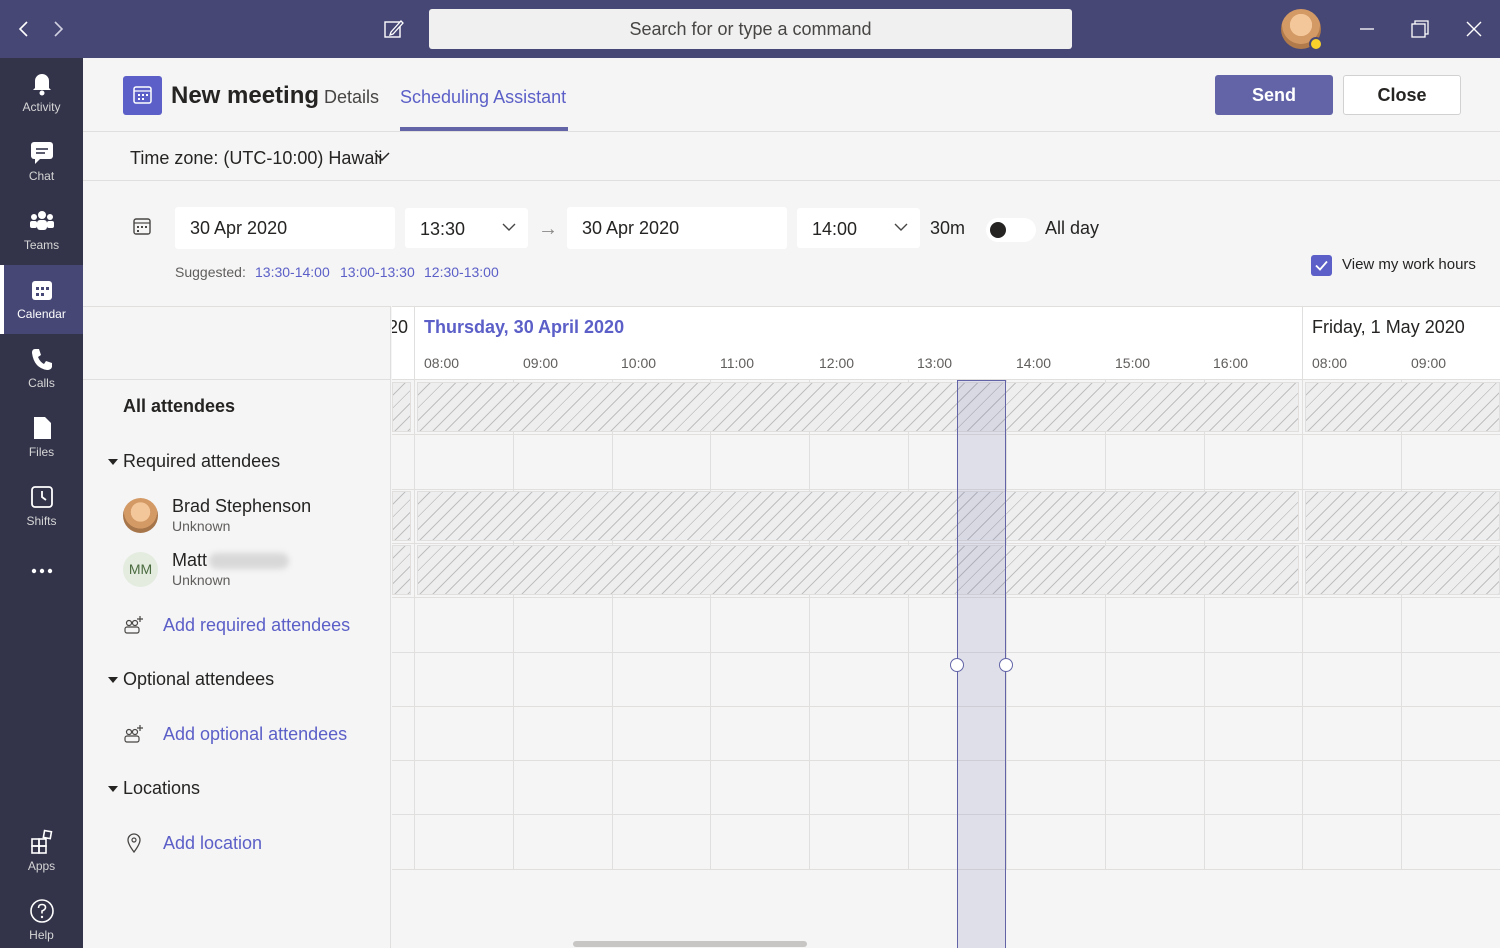 The height and width of the screenshot is (948, 1500). Describe the element at coordinates (41, 299) in the screenshot. I see `rail-item-calendar: Calendar` at that location.